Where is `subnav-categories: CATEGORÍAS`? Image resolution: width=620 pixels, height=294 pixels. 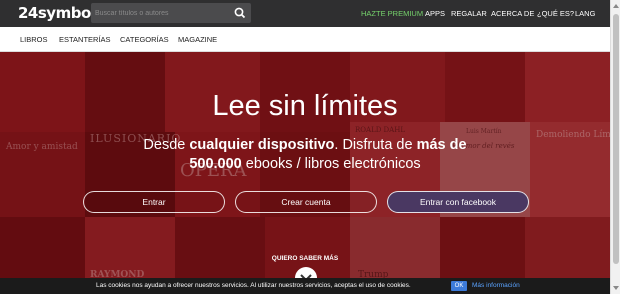 subnav-categories: CATEGORÍAS is located at coordinates (144, 39).